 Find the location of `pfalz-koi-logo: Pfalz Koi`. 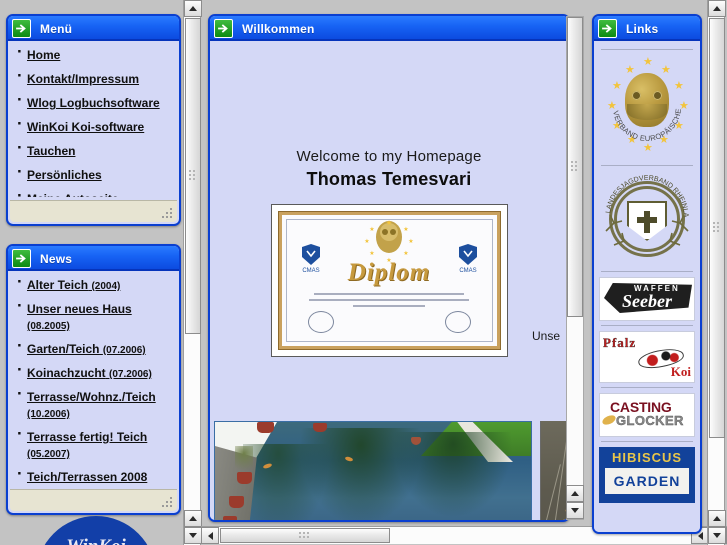

pfalz-koi-logo: Pfalz Koi is located at coordinates (647, 357).